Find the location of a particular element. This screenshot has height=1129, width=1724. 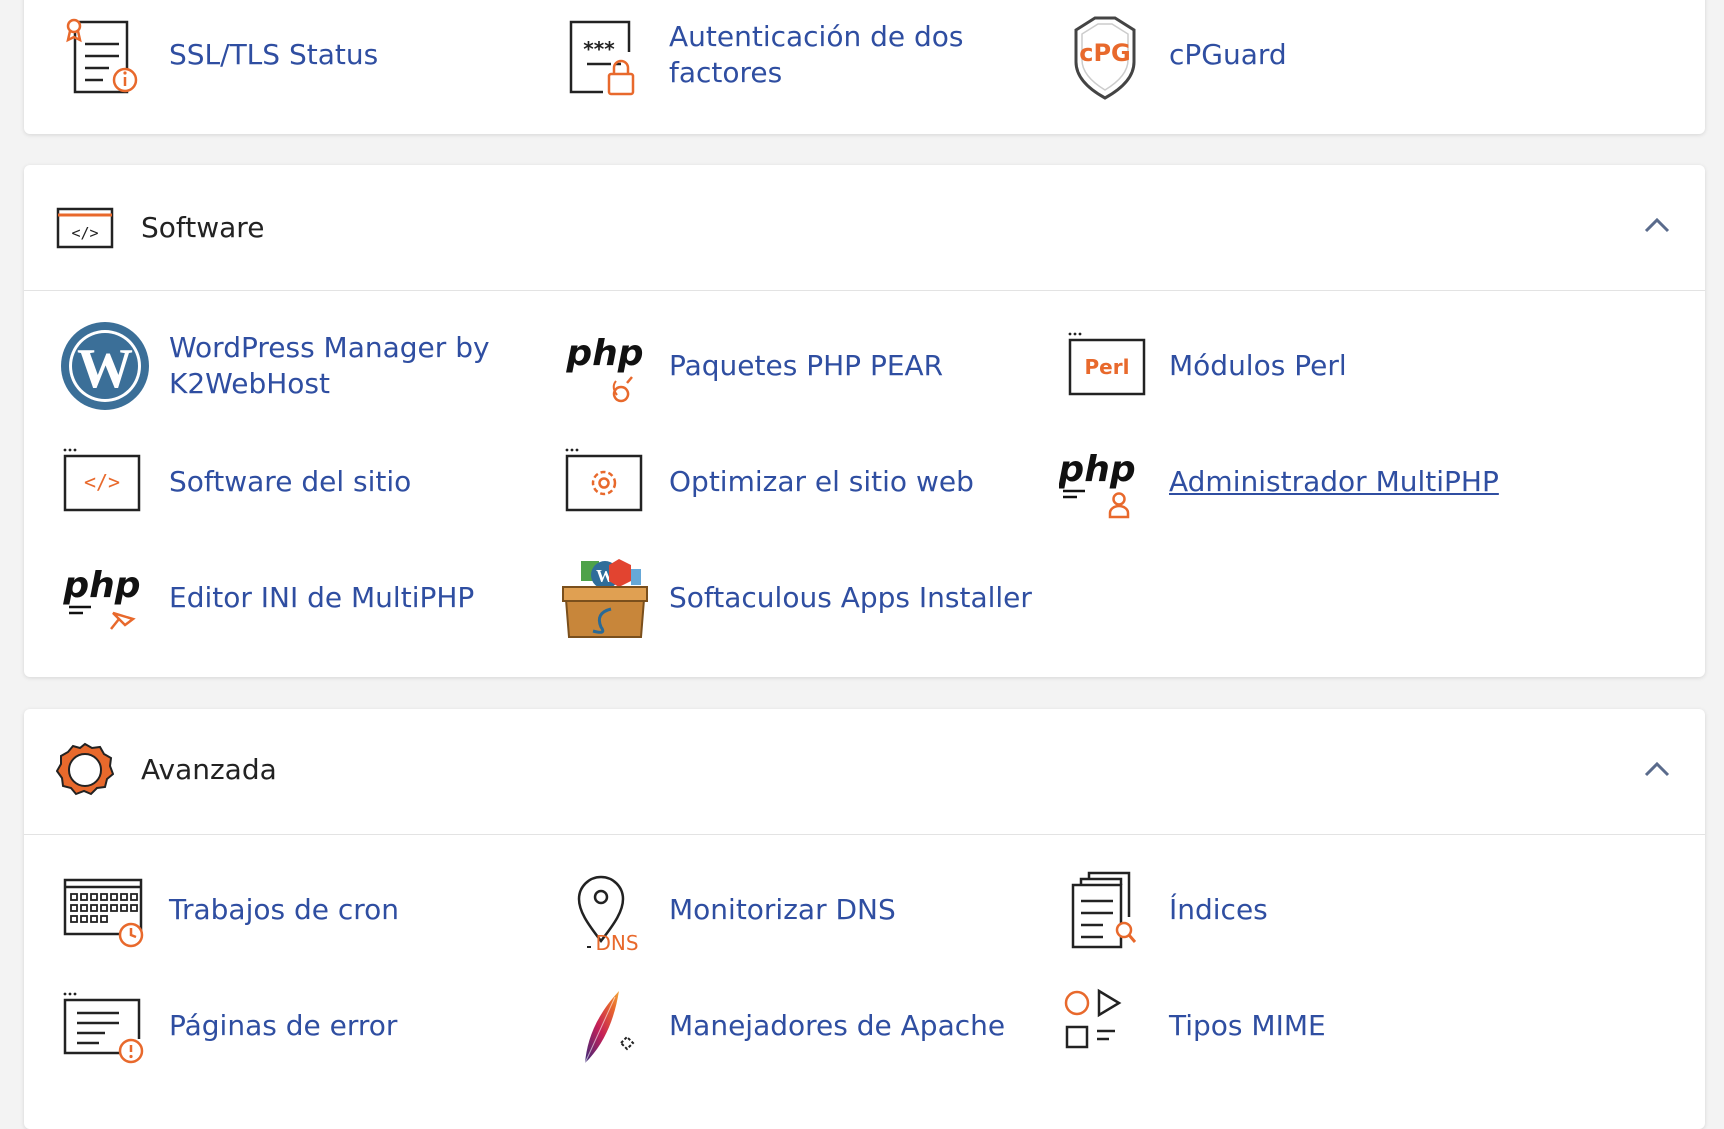

two-factor-auth-link: *** Autenticación de dos factores is located at coordinates (799, 55).